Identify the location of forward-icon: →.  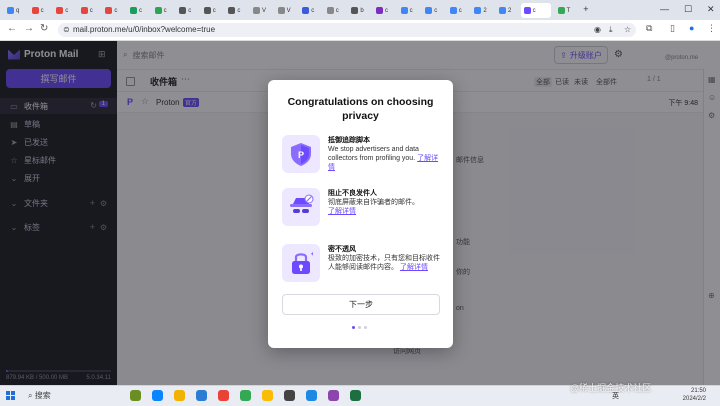
(29, 28).